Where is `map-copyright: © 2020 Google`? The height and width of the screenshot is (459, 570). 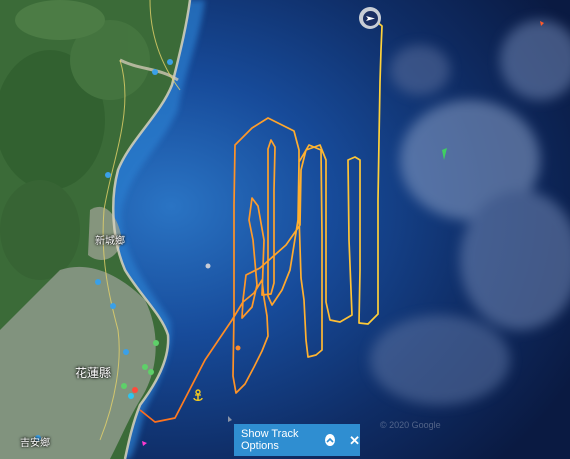
map-copyright: © 2020 Google is located at coordinates (410, 425).